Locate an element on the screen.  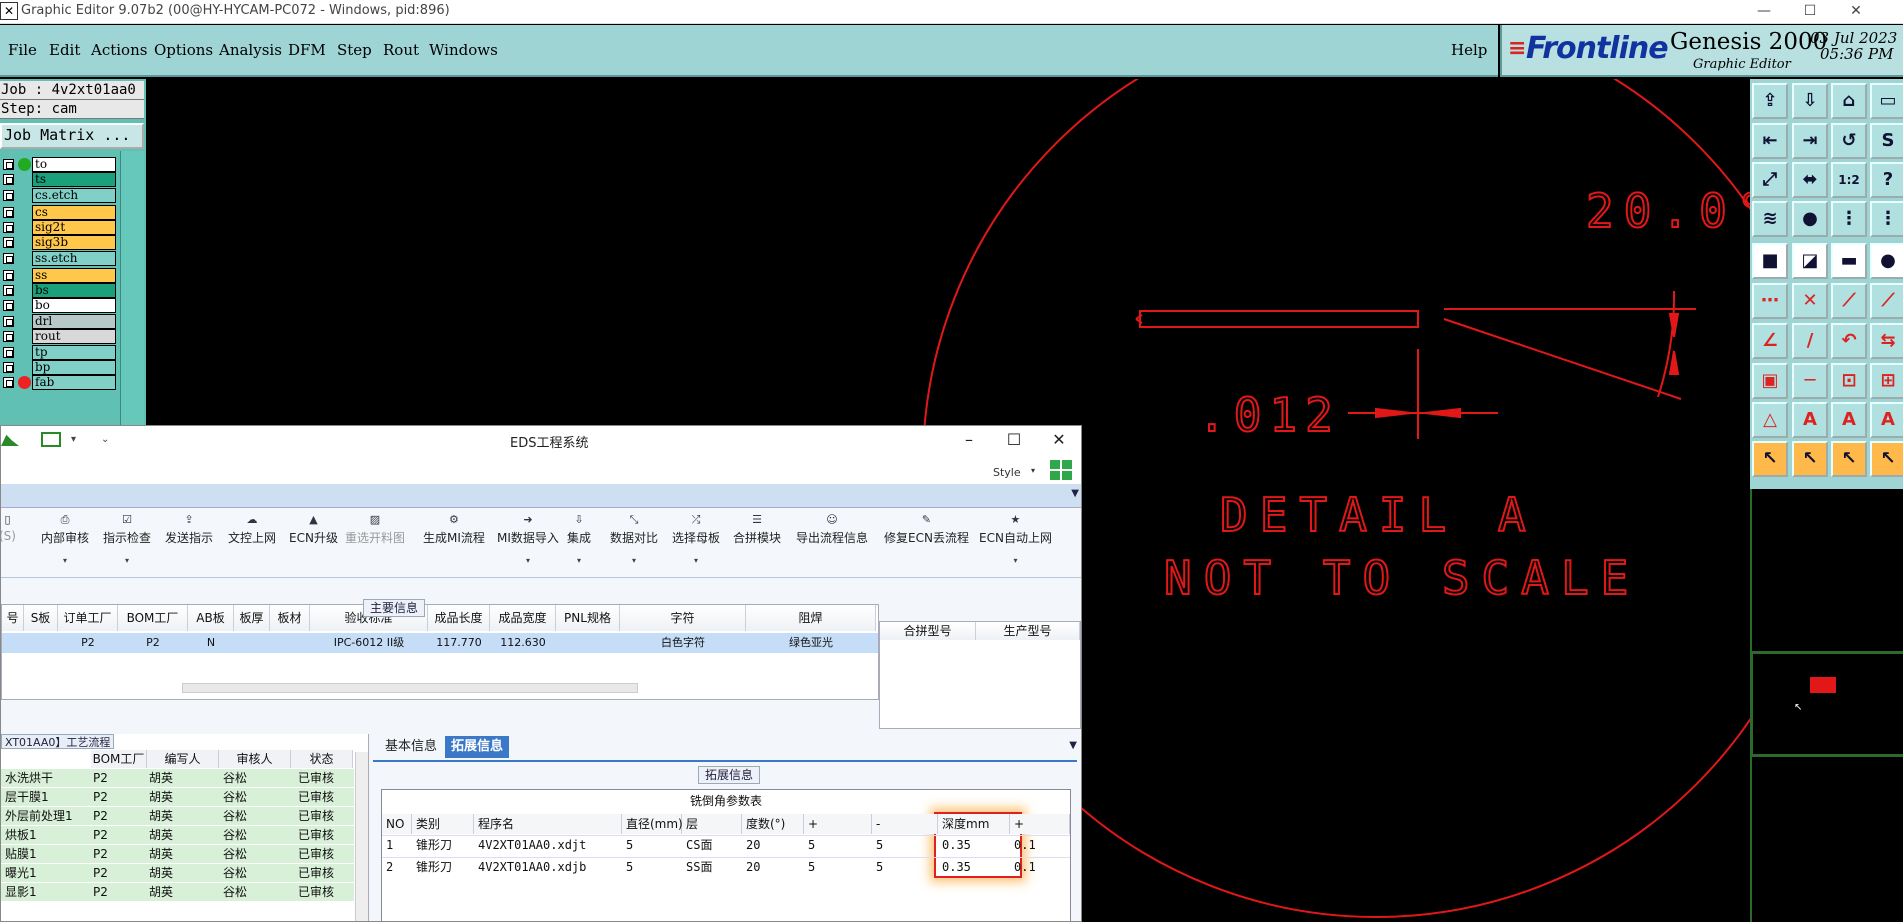
column-header: PNL规格 is located at coordinates (588, 618).